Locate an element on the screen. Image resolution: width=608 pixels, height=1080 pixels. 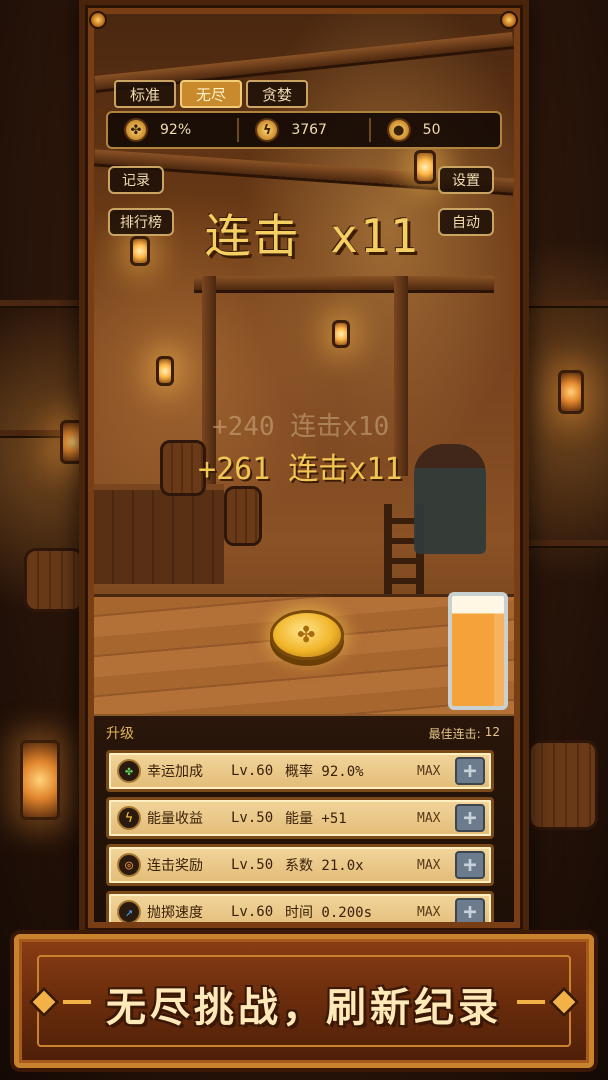
upgrade-desc: 概率 92.0% is located at coordinates (324, 772).